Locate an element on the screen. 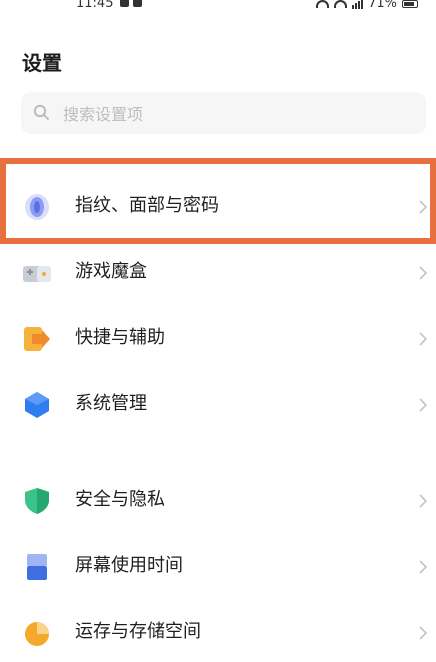 The height and width of the screenshot is (662, 436). menu-item-label: 系统管理 is located at coordinates (111, 403).